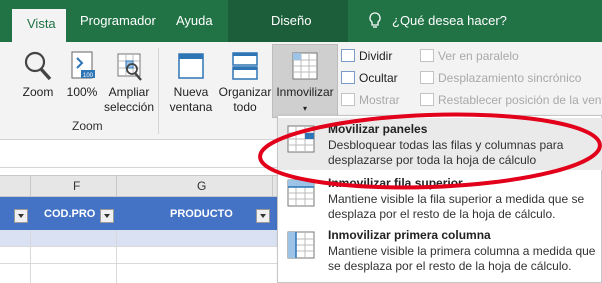  Describe the element at coordinates (301, 245) in the screenshot. I see `freeze-first-column-icon` at that location.